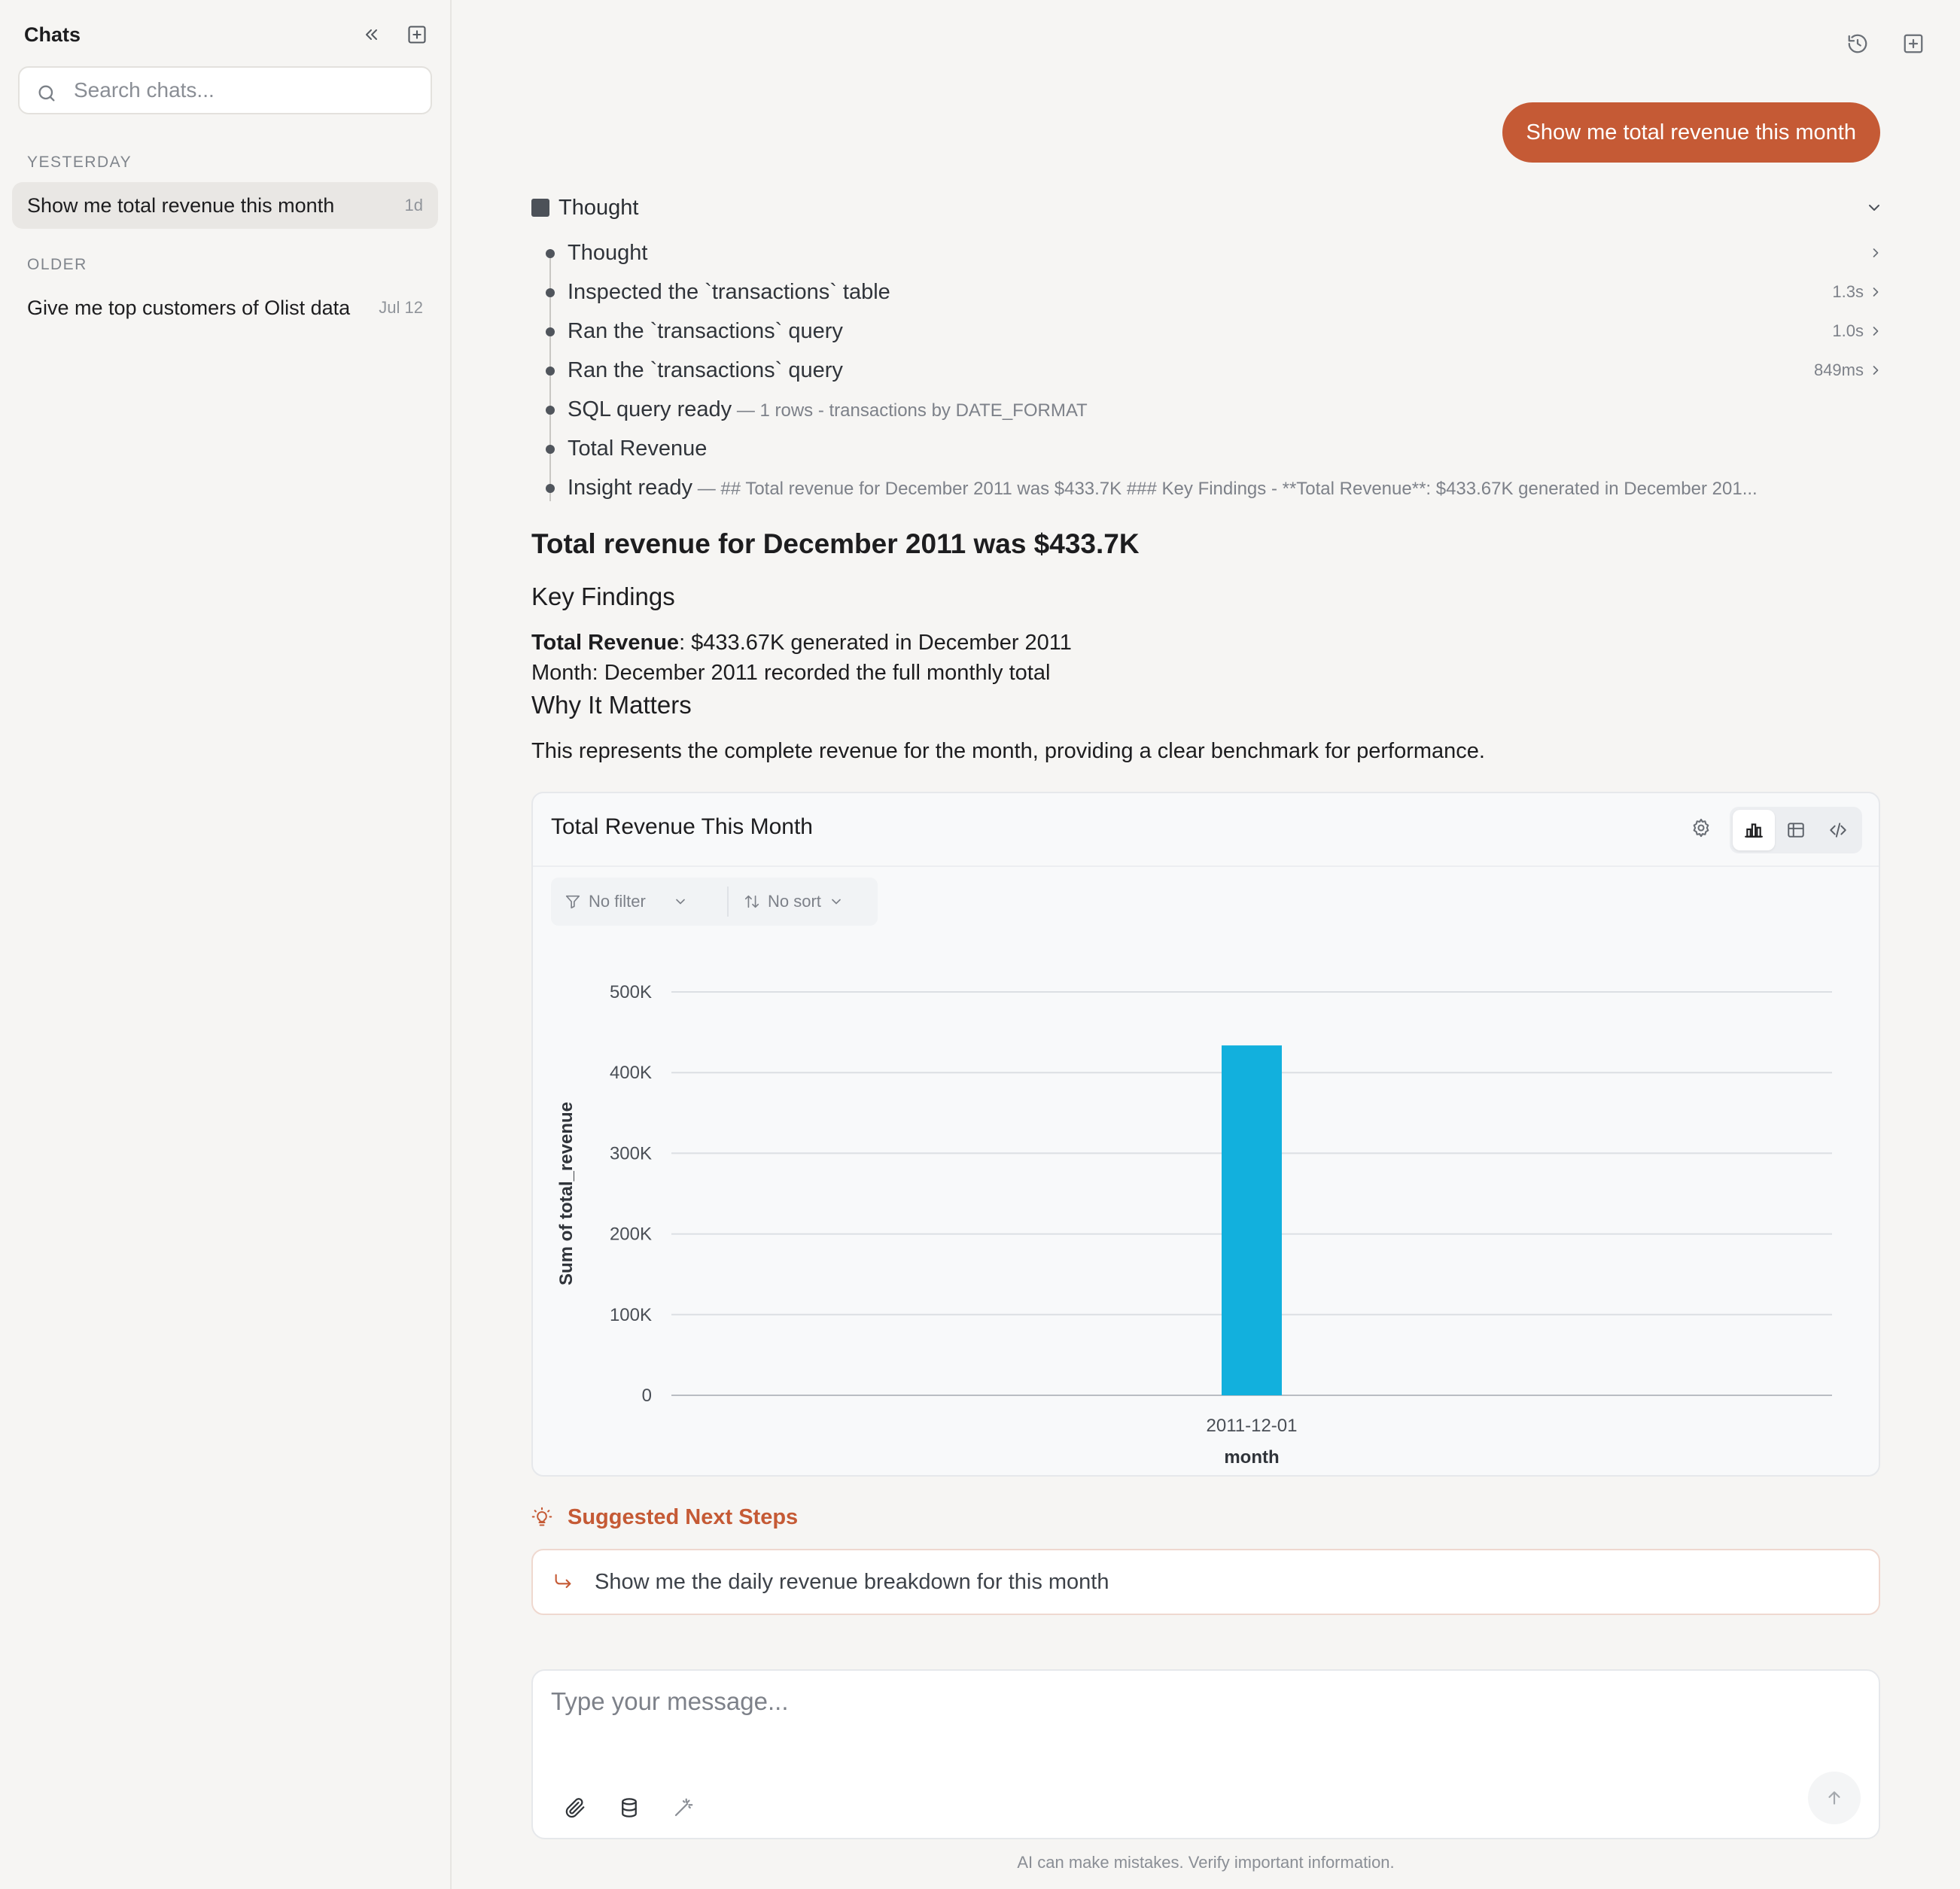  I want to click on reply-arrow-icon, so click(563, 1582).